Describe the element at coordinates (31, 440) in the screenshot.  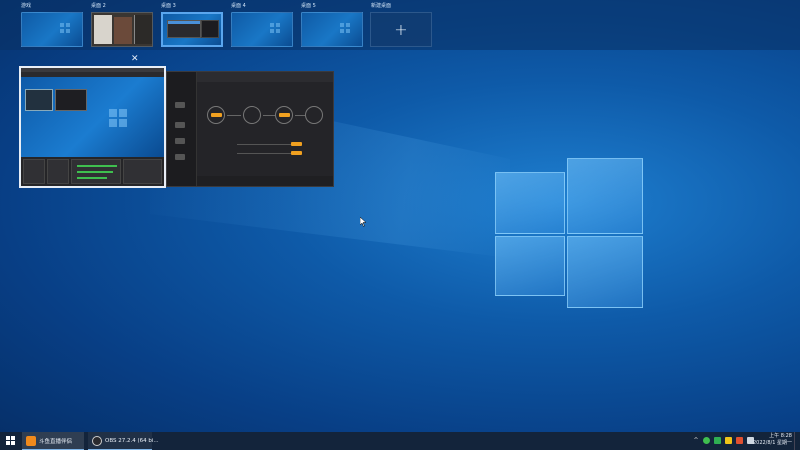
I see `app-icon` at that location.